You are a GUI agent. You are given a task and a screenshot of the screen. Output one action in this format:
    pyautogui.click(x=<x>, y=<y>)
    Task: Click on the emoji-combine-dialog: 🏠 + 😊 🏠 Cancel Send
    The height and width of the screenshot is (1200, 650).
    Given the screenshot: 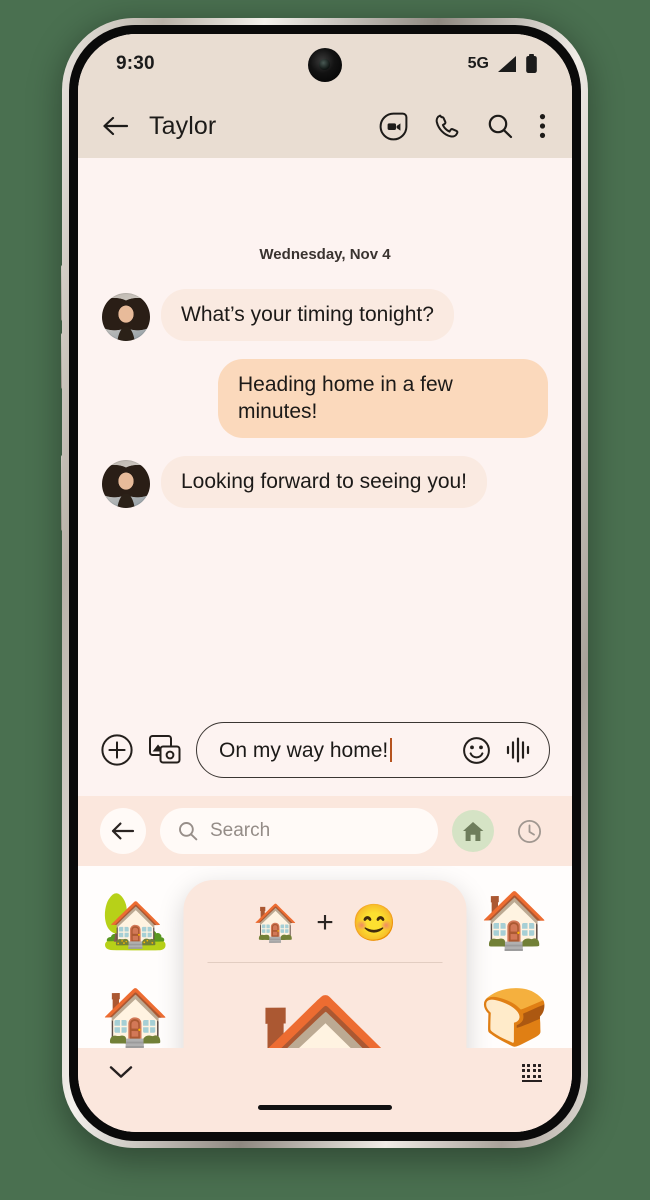 What is the action you would take?
    pyautogui.click(x=325, y=964)
    